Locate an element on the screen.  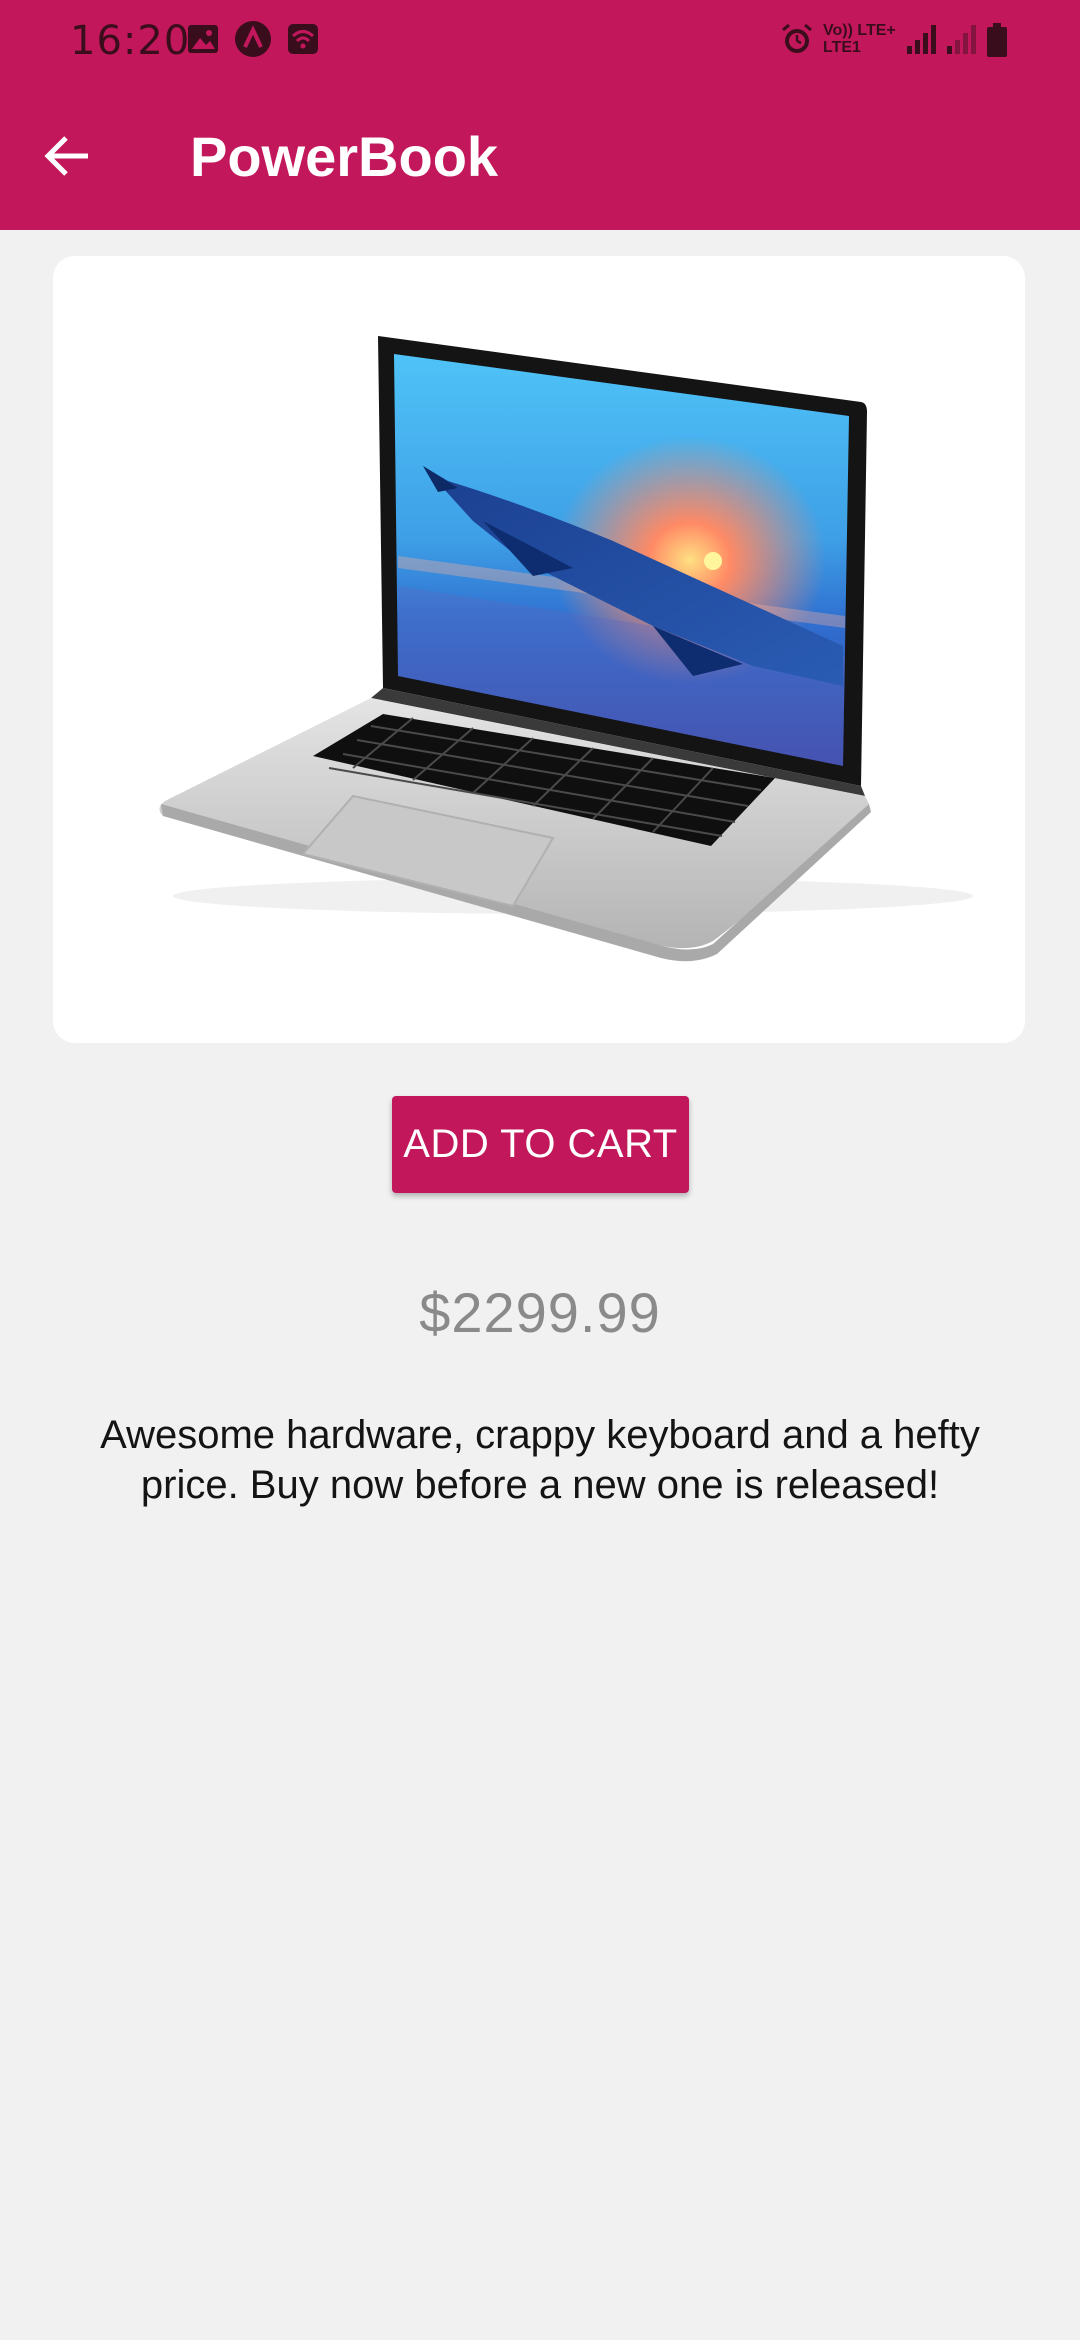
gallery-icon is located at coordinates (203, 41).